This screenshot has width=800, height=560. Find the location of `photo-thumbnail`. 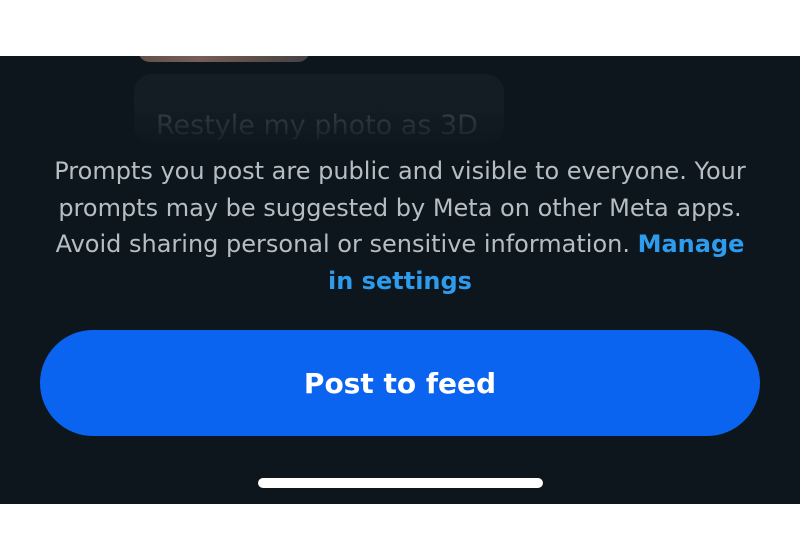

photo-thumbnail is located at coordinates (224, 59).